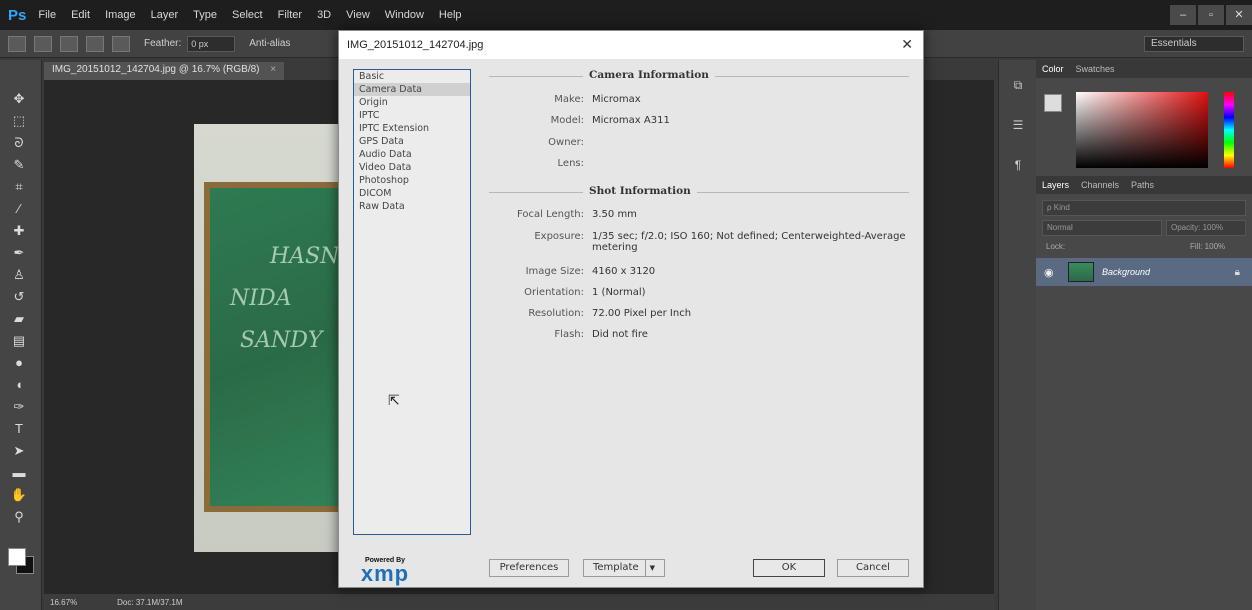 Image resolution: width=1252 pixels, height=610 pixels. I want to click on ok-button: OK, so click(789, 568).